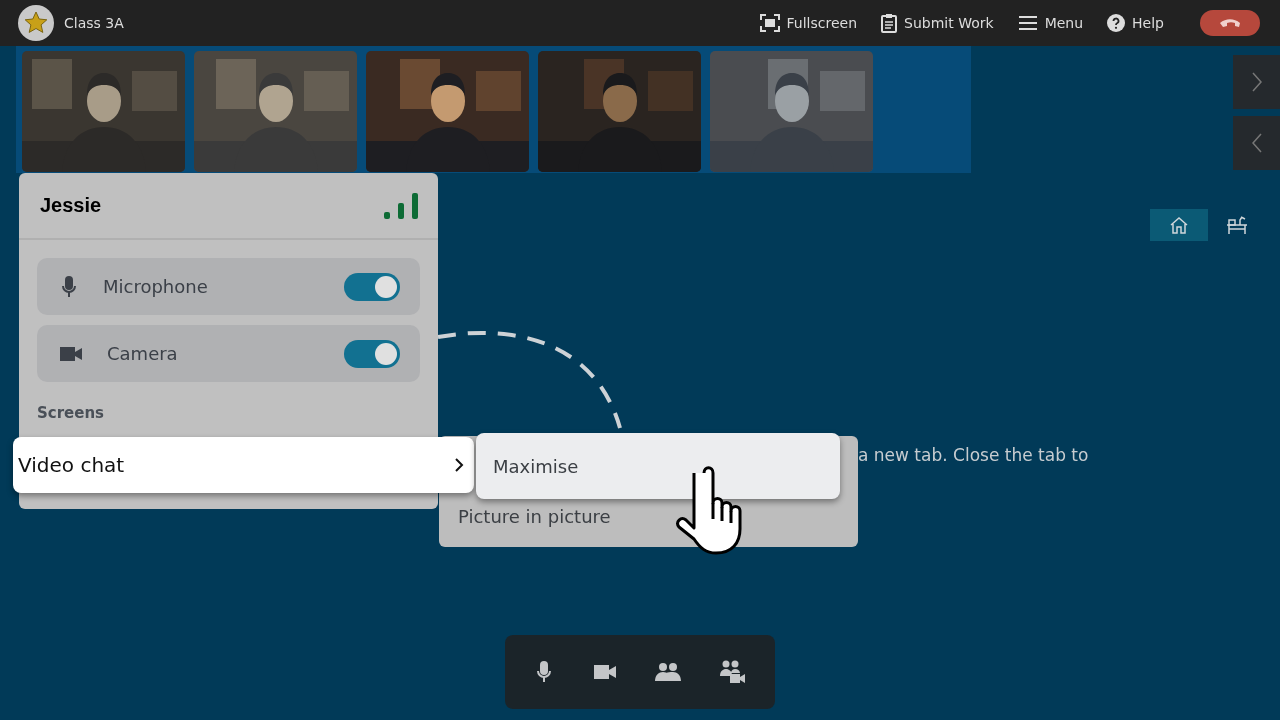  I want to click on desk-lamp-icon, so click(1237, 225).